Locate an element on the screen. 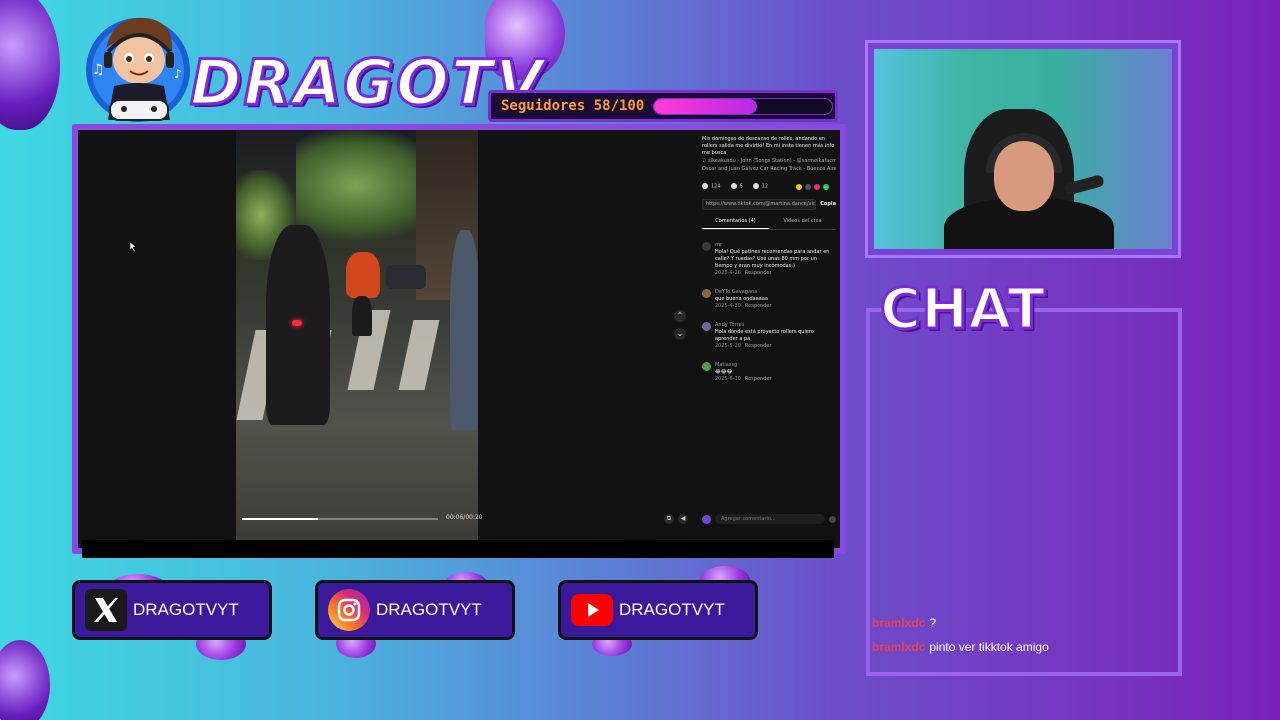  saves-stat: 12 is located at coordinates (760, 187).